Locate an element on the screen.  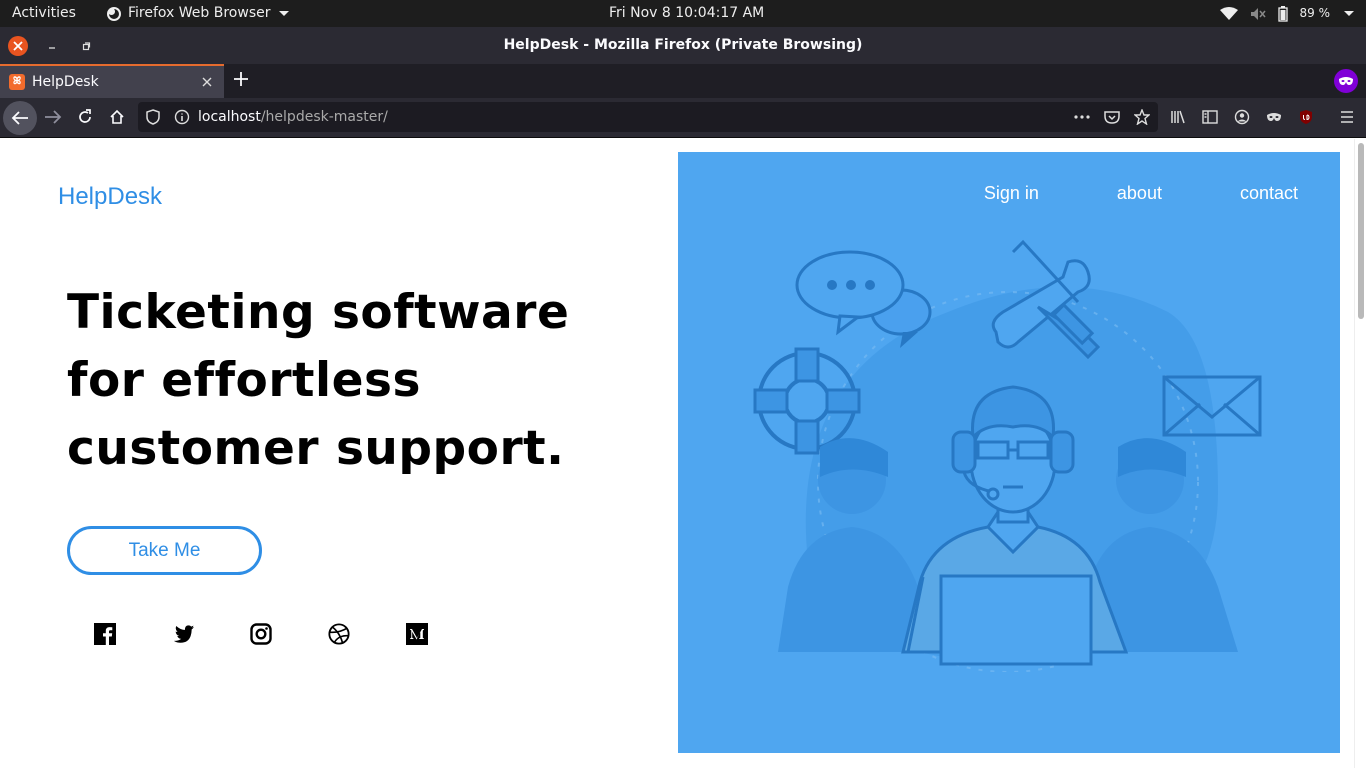
medium-icon is located at coordinates (417, 634).